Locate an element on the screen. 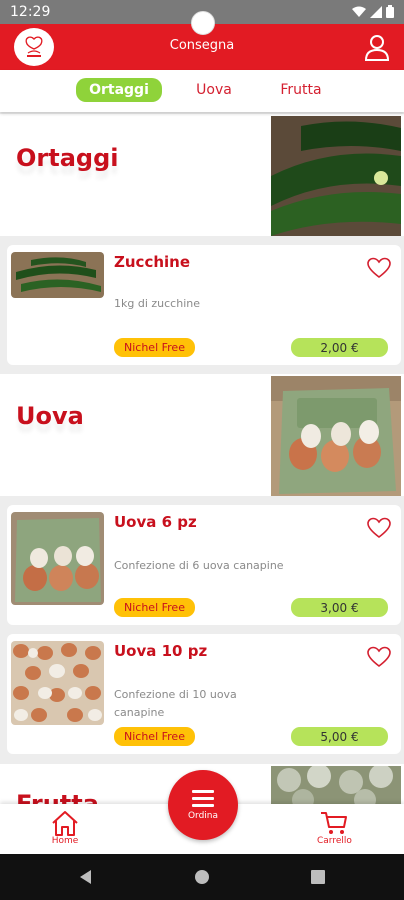 This screenshot has height=900, width=404. status-icons is located at coordinates (373, 11).